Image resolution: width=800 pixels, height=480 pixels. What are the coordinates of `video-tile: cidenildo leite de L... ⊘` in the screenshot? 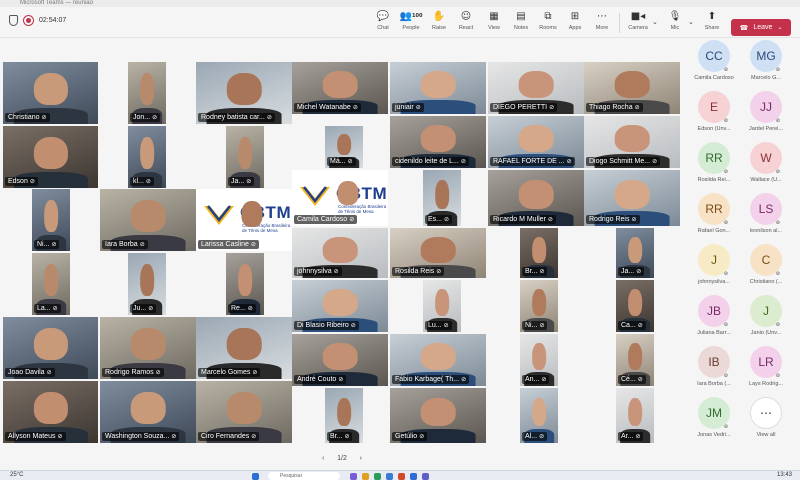 It's located at (438, 142).